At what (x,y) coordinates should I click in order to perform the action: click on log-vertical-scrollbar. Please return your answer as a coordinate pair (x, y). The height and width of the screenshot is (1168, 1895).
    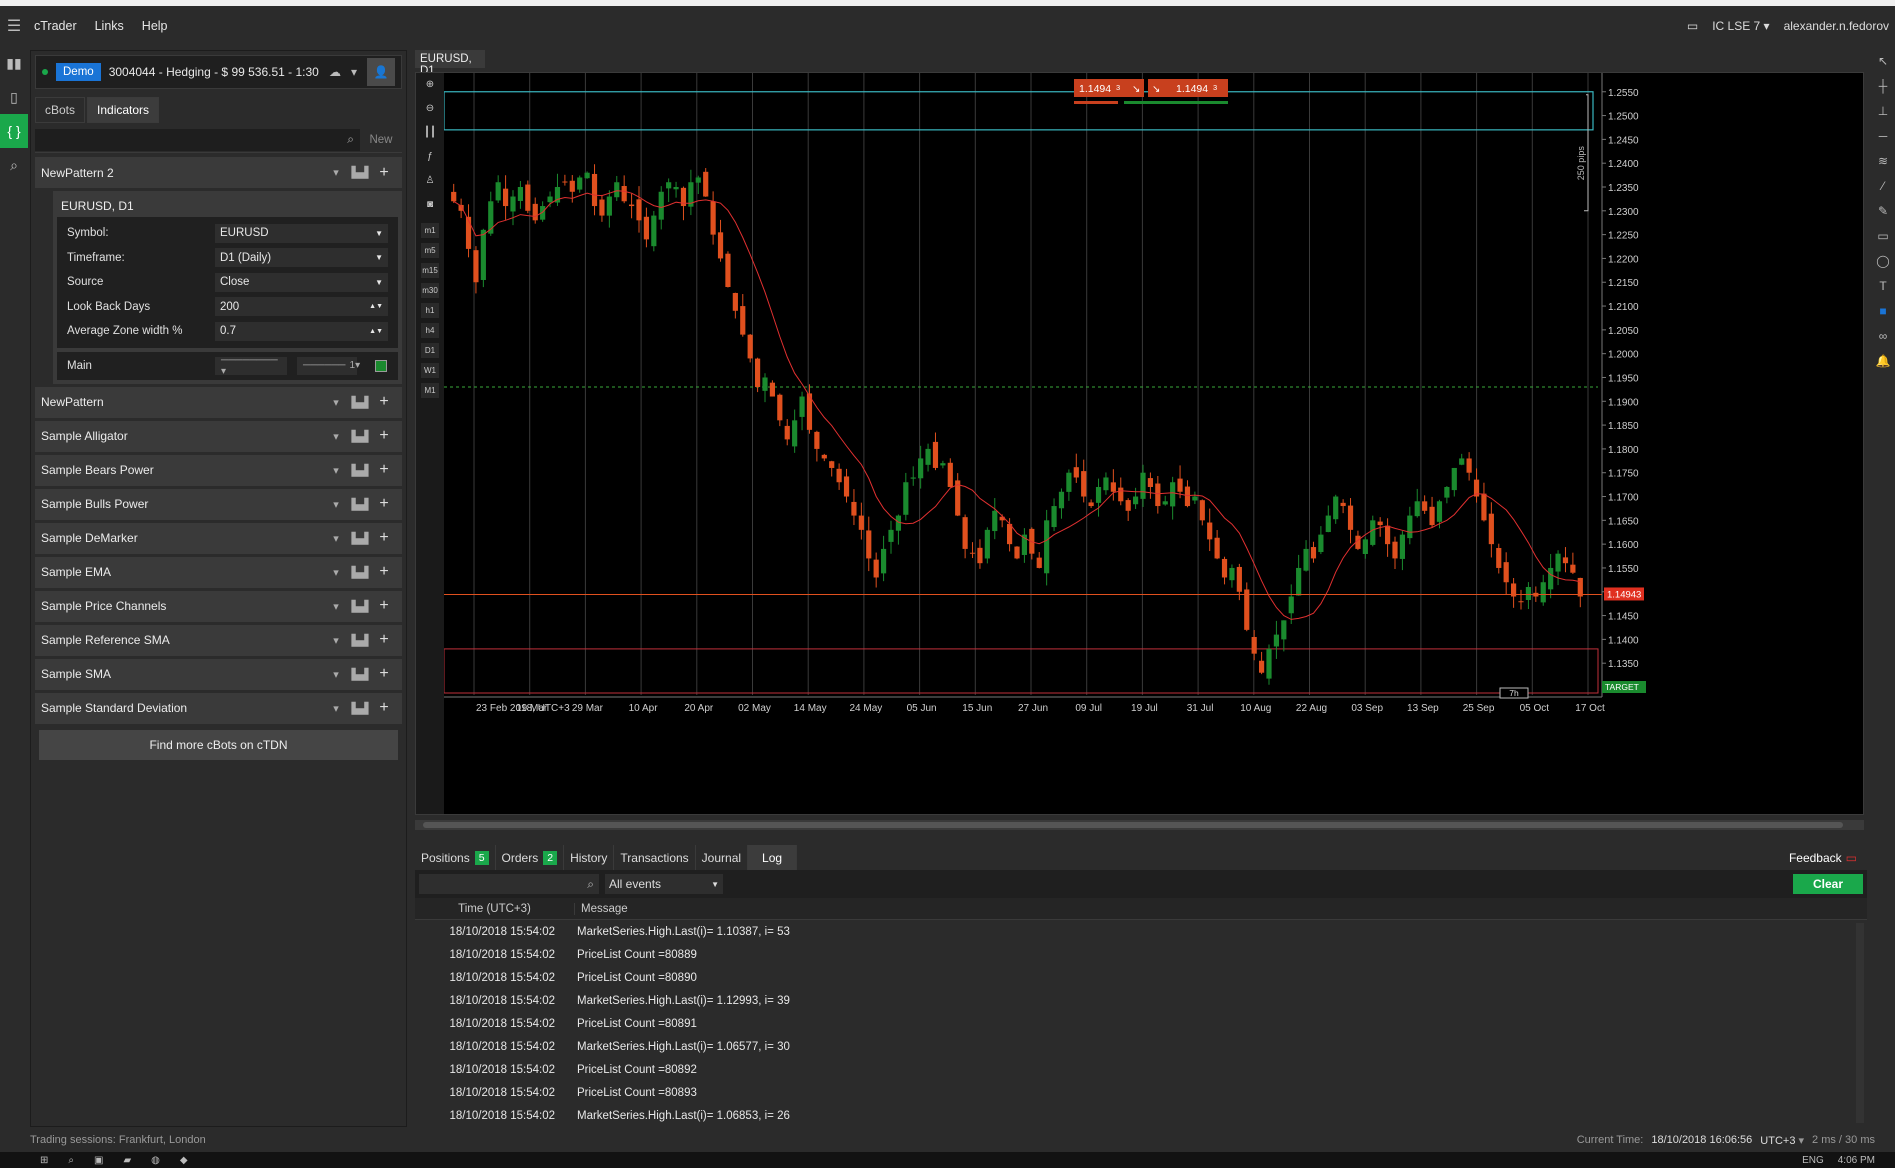
    Looking at the image, I should click on (1860, 1023).